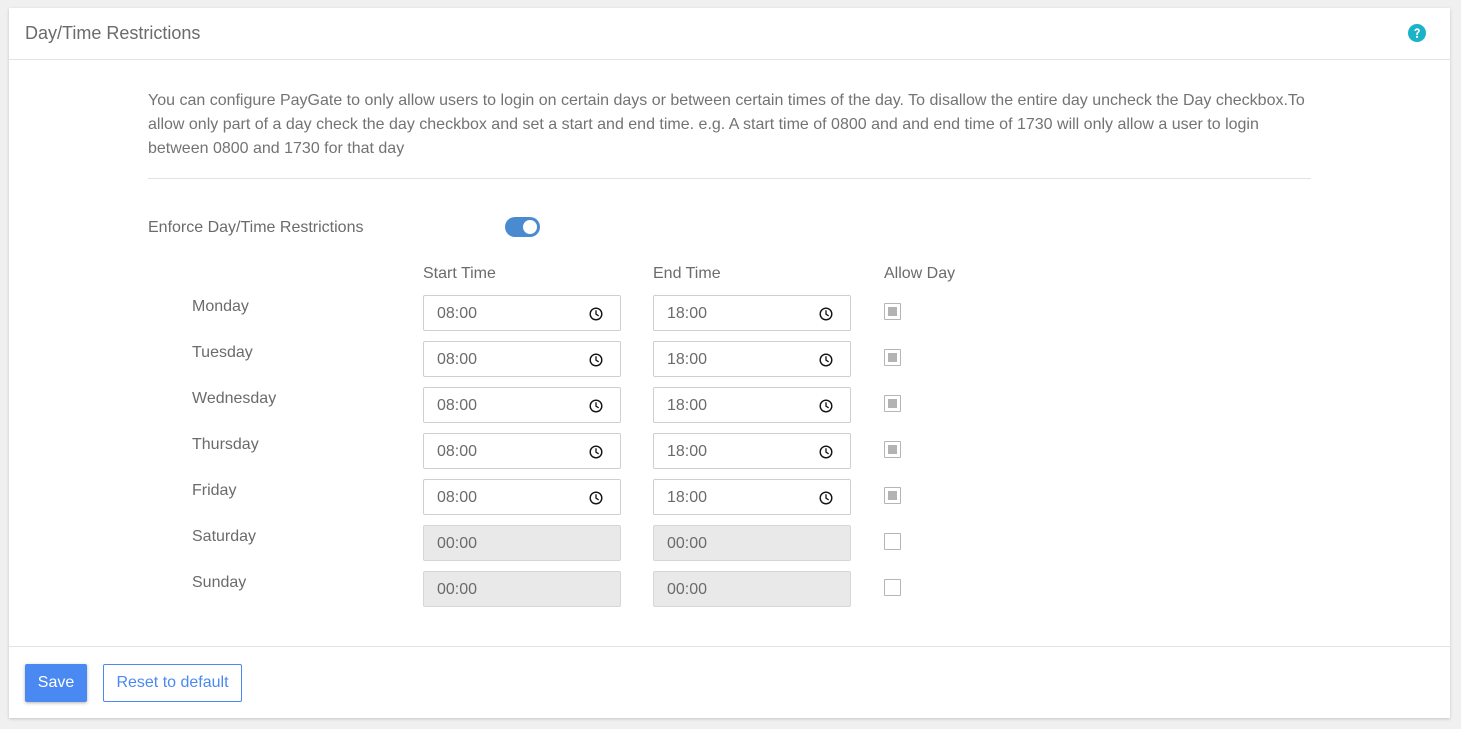 The image size is (1461, 729). Describe the element at coordinates (729, 646) in the screenshot. I see `footer-divider` at that location.